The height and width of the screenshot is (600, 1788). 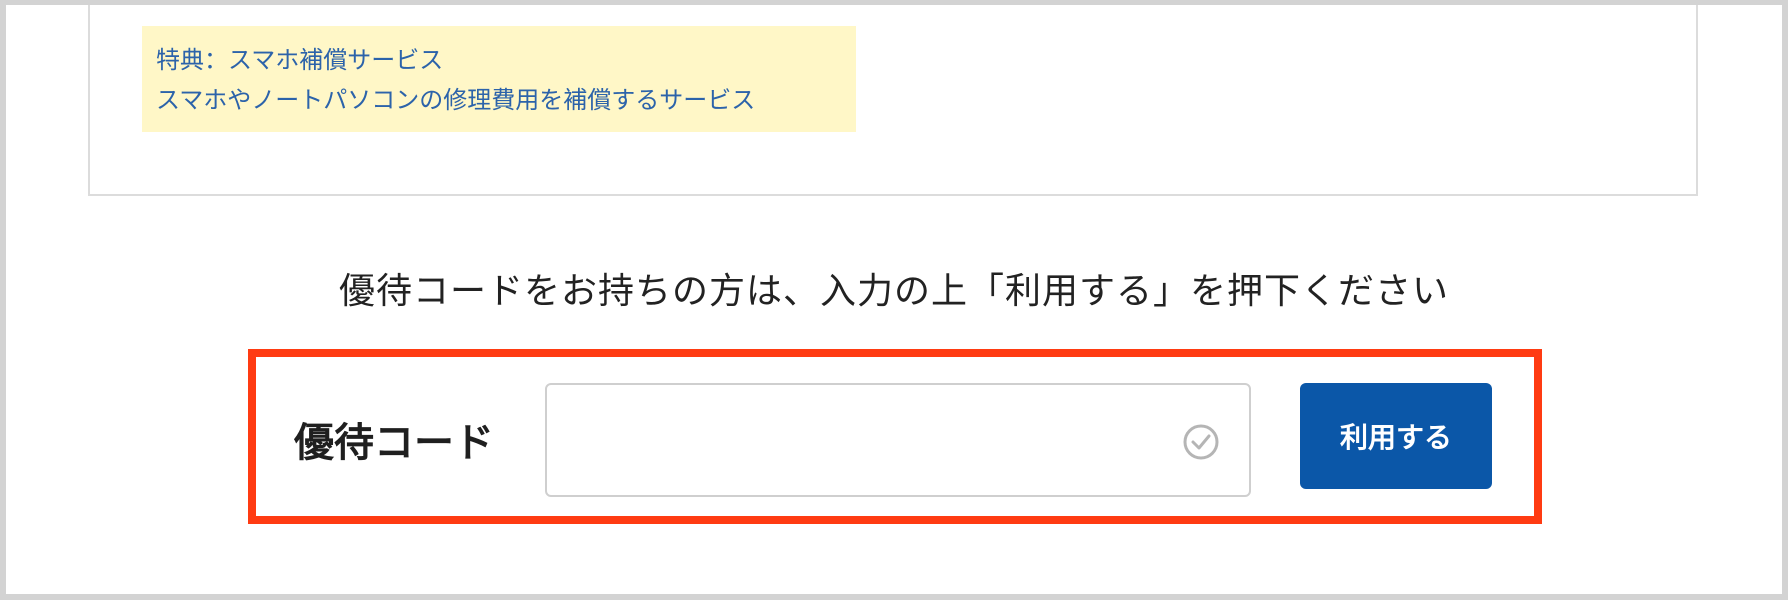 I want to click on coupon-code-input, so click(x=898, y=440).